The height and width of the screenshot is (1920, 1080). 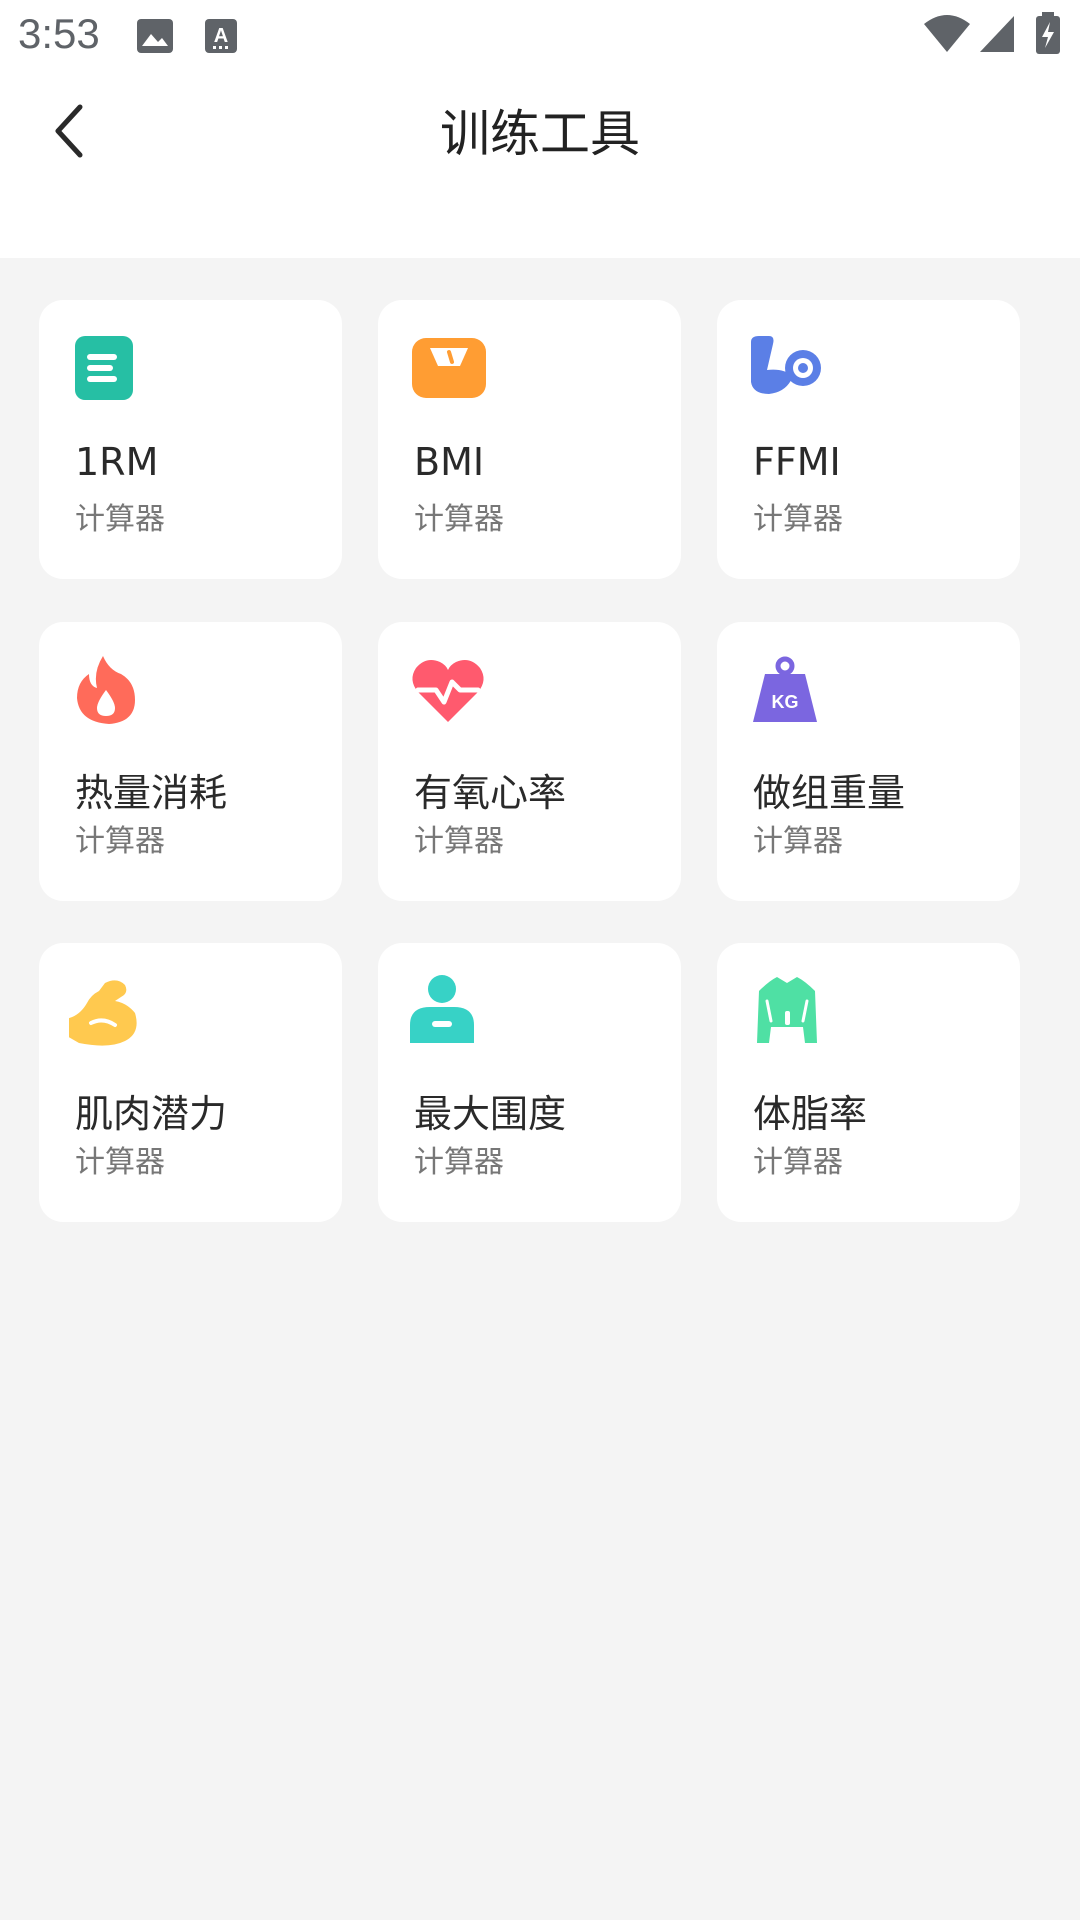 I want to click on body-measure-icon, so click(x=448, y=1013).